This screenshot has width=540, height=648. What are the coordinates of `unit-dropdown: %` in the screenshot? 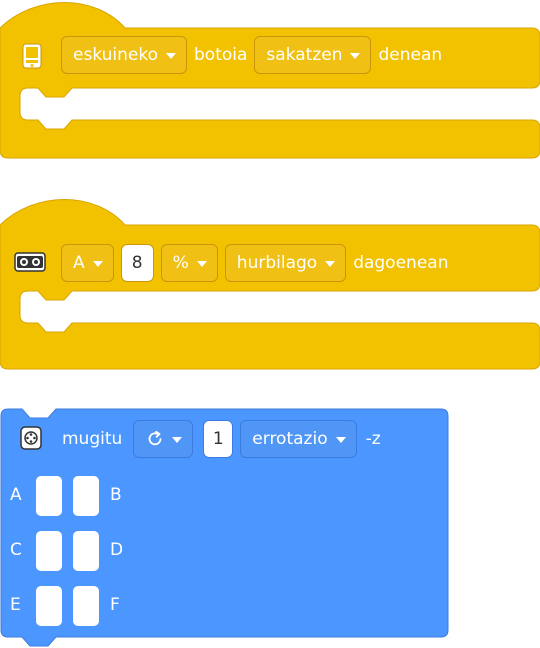 It's located at (189, 263).